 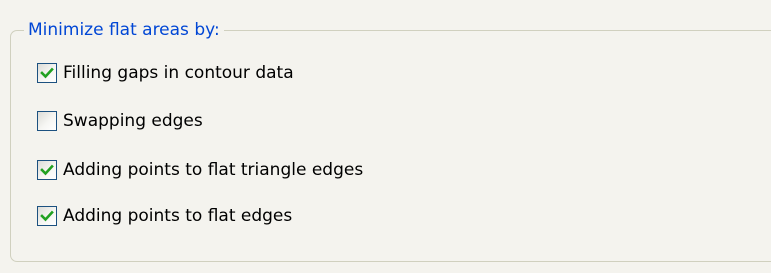 I want to click on groupbox-title: Minimize flat areas by:, so click(x=124, y=30).